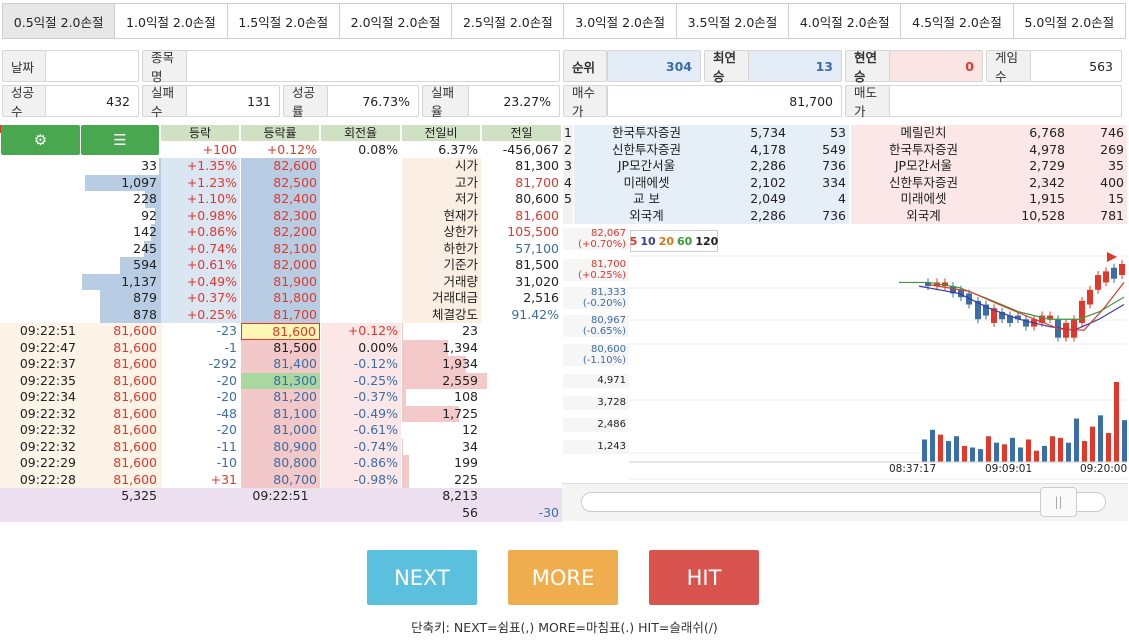 This screenshot has width=1129, height=644. What do you see at coordinates (458, 149) in the screenshot?
I see `header-value: 6.37%` at bounding box center [458, 149].